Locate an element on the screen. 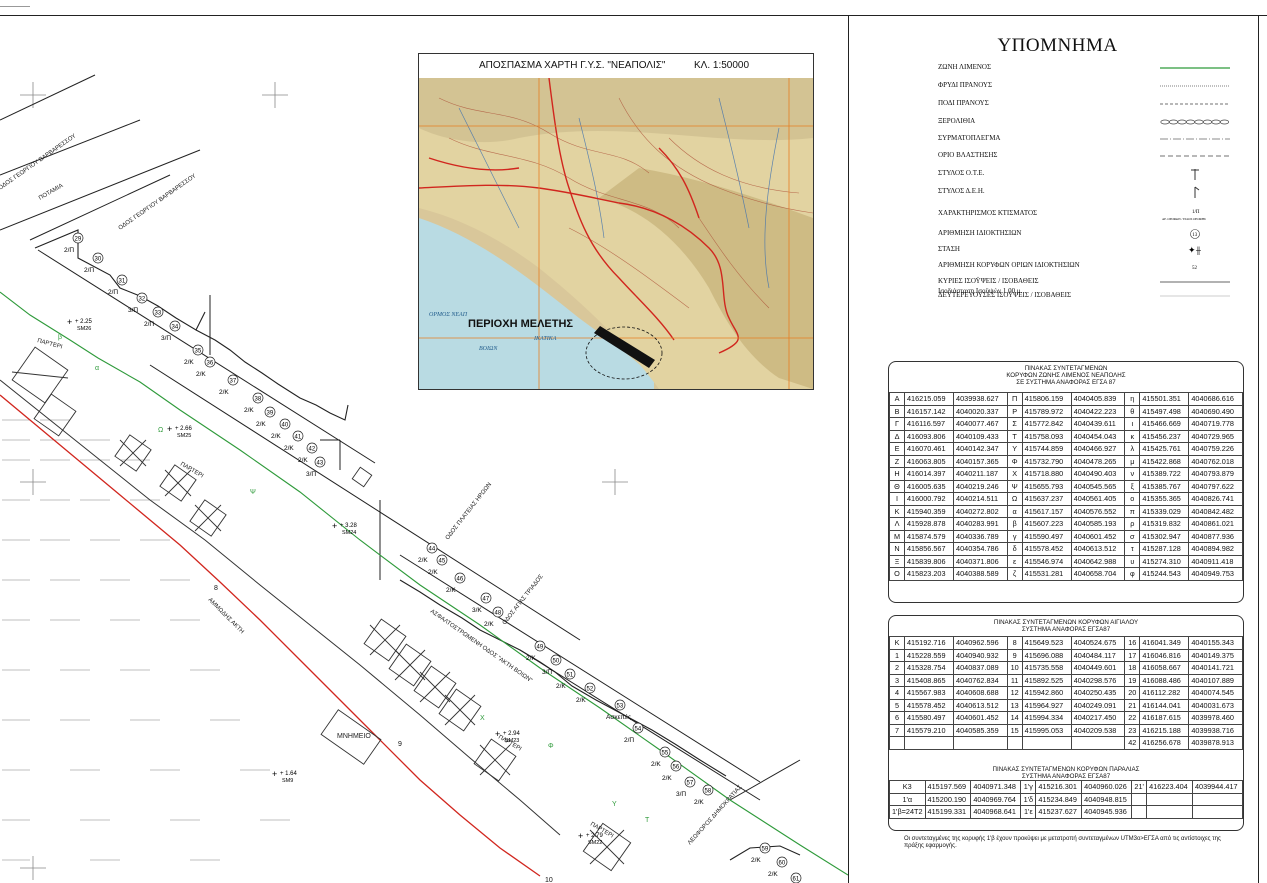 This screenshot has height=883, width=1267. coordinate-cell: 4040642.988 is located at coordinates (1098, 561).